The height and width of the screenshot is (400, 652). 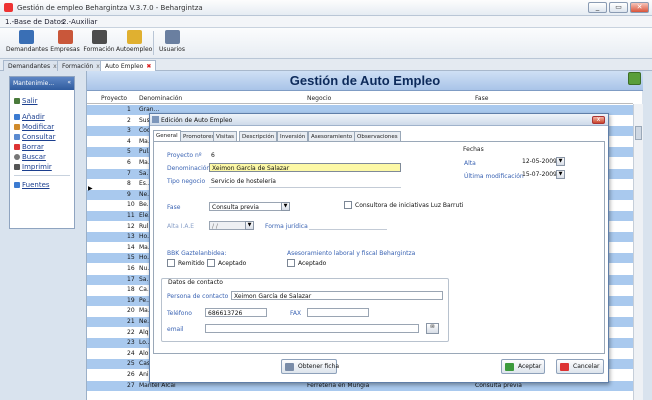 I want to click on tab-demandantes: Demandantes x, so click(x=32, y=65).